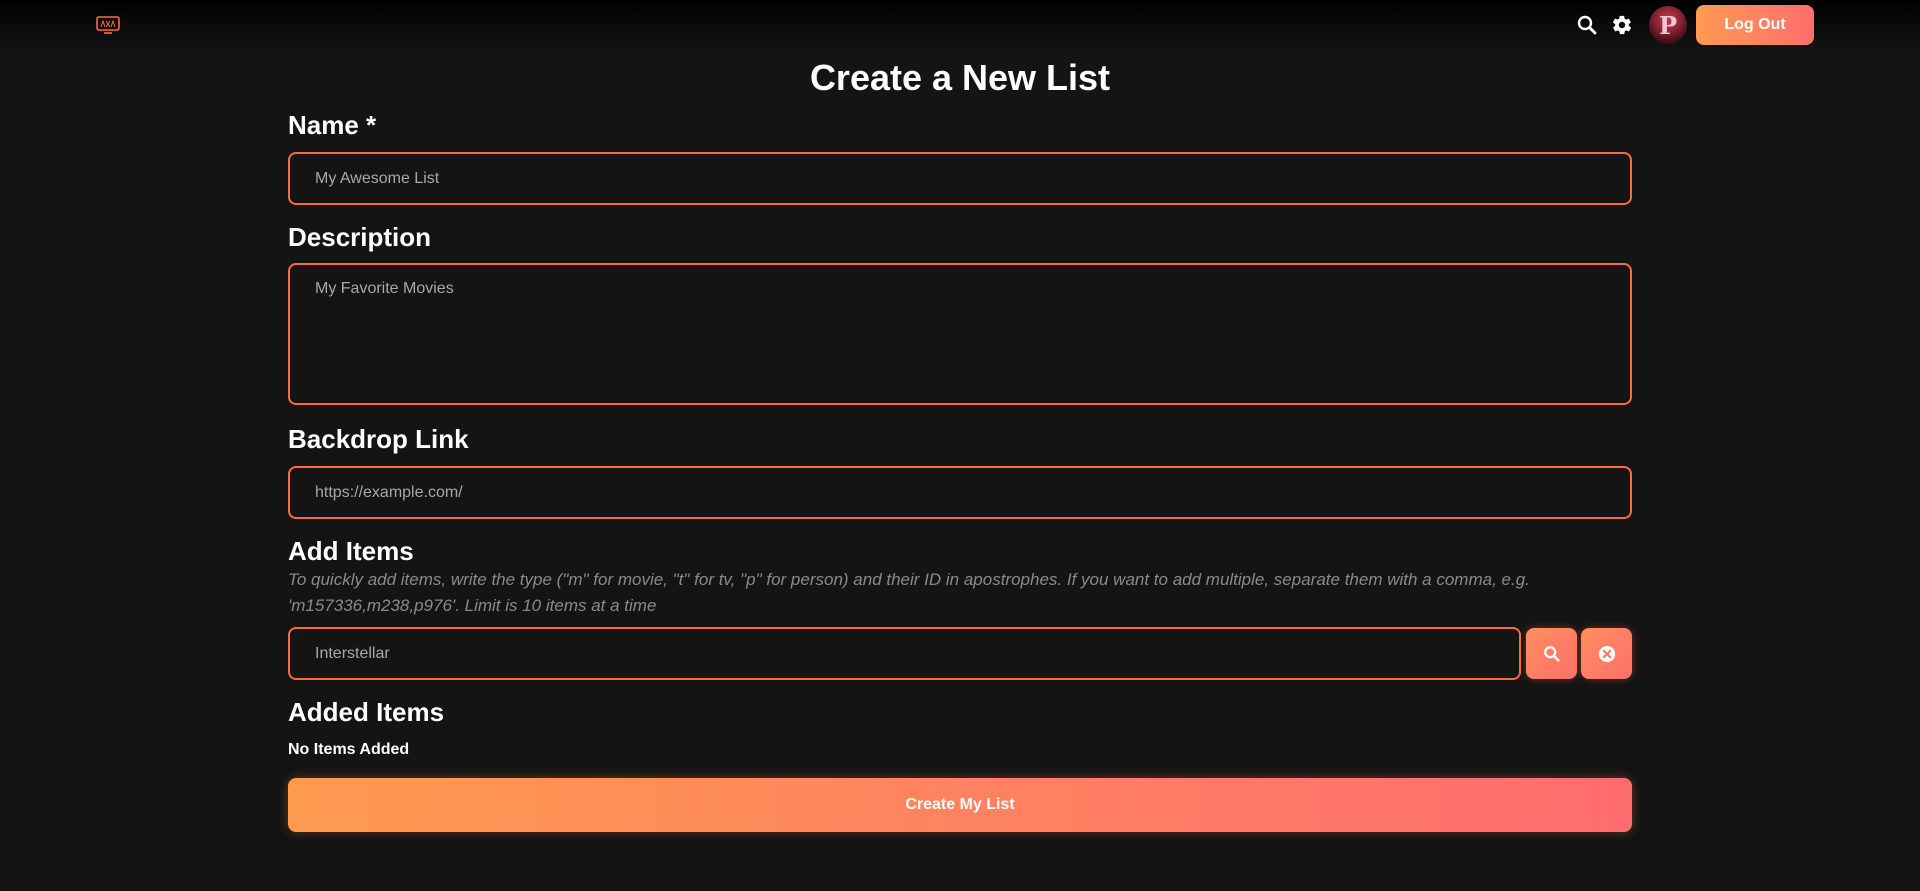  I want to click on backdrop-link-input, so click(960, 492).